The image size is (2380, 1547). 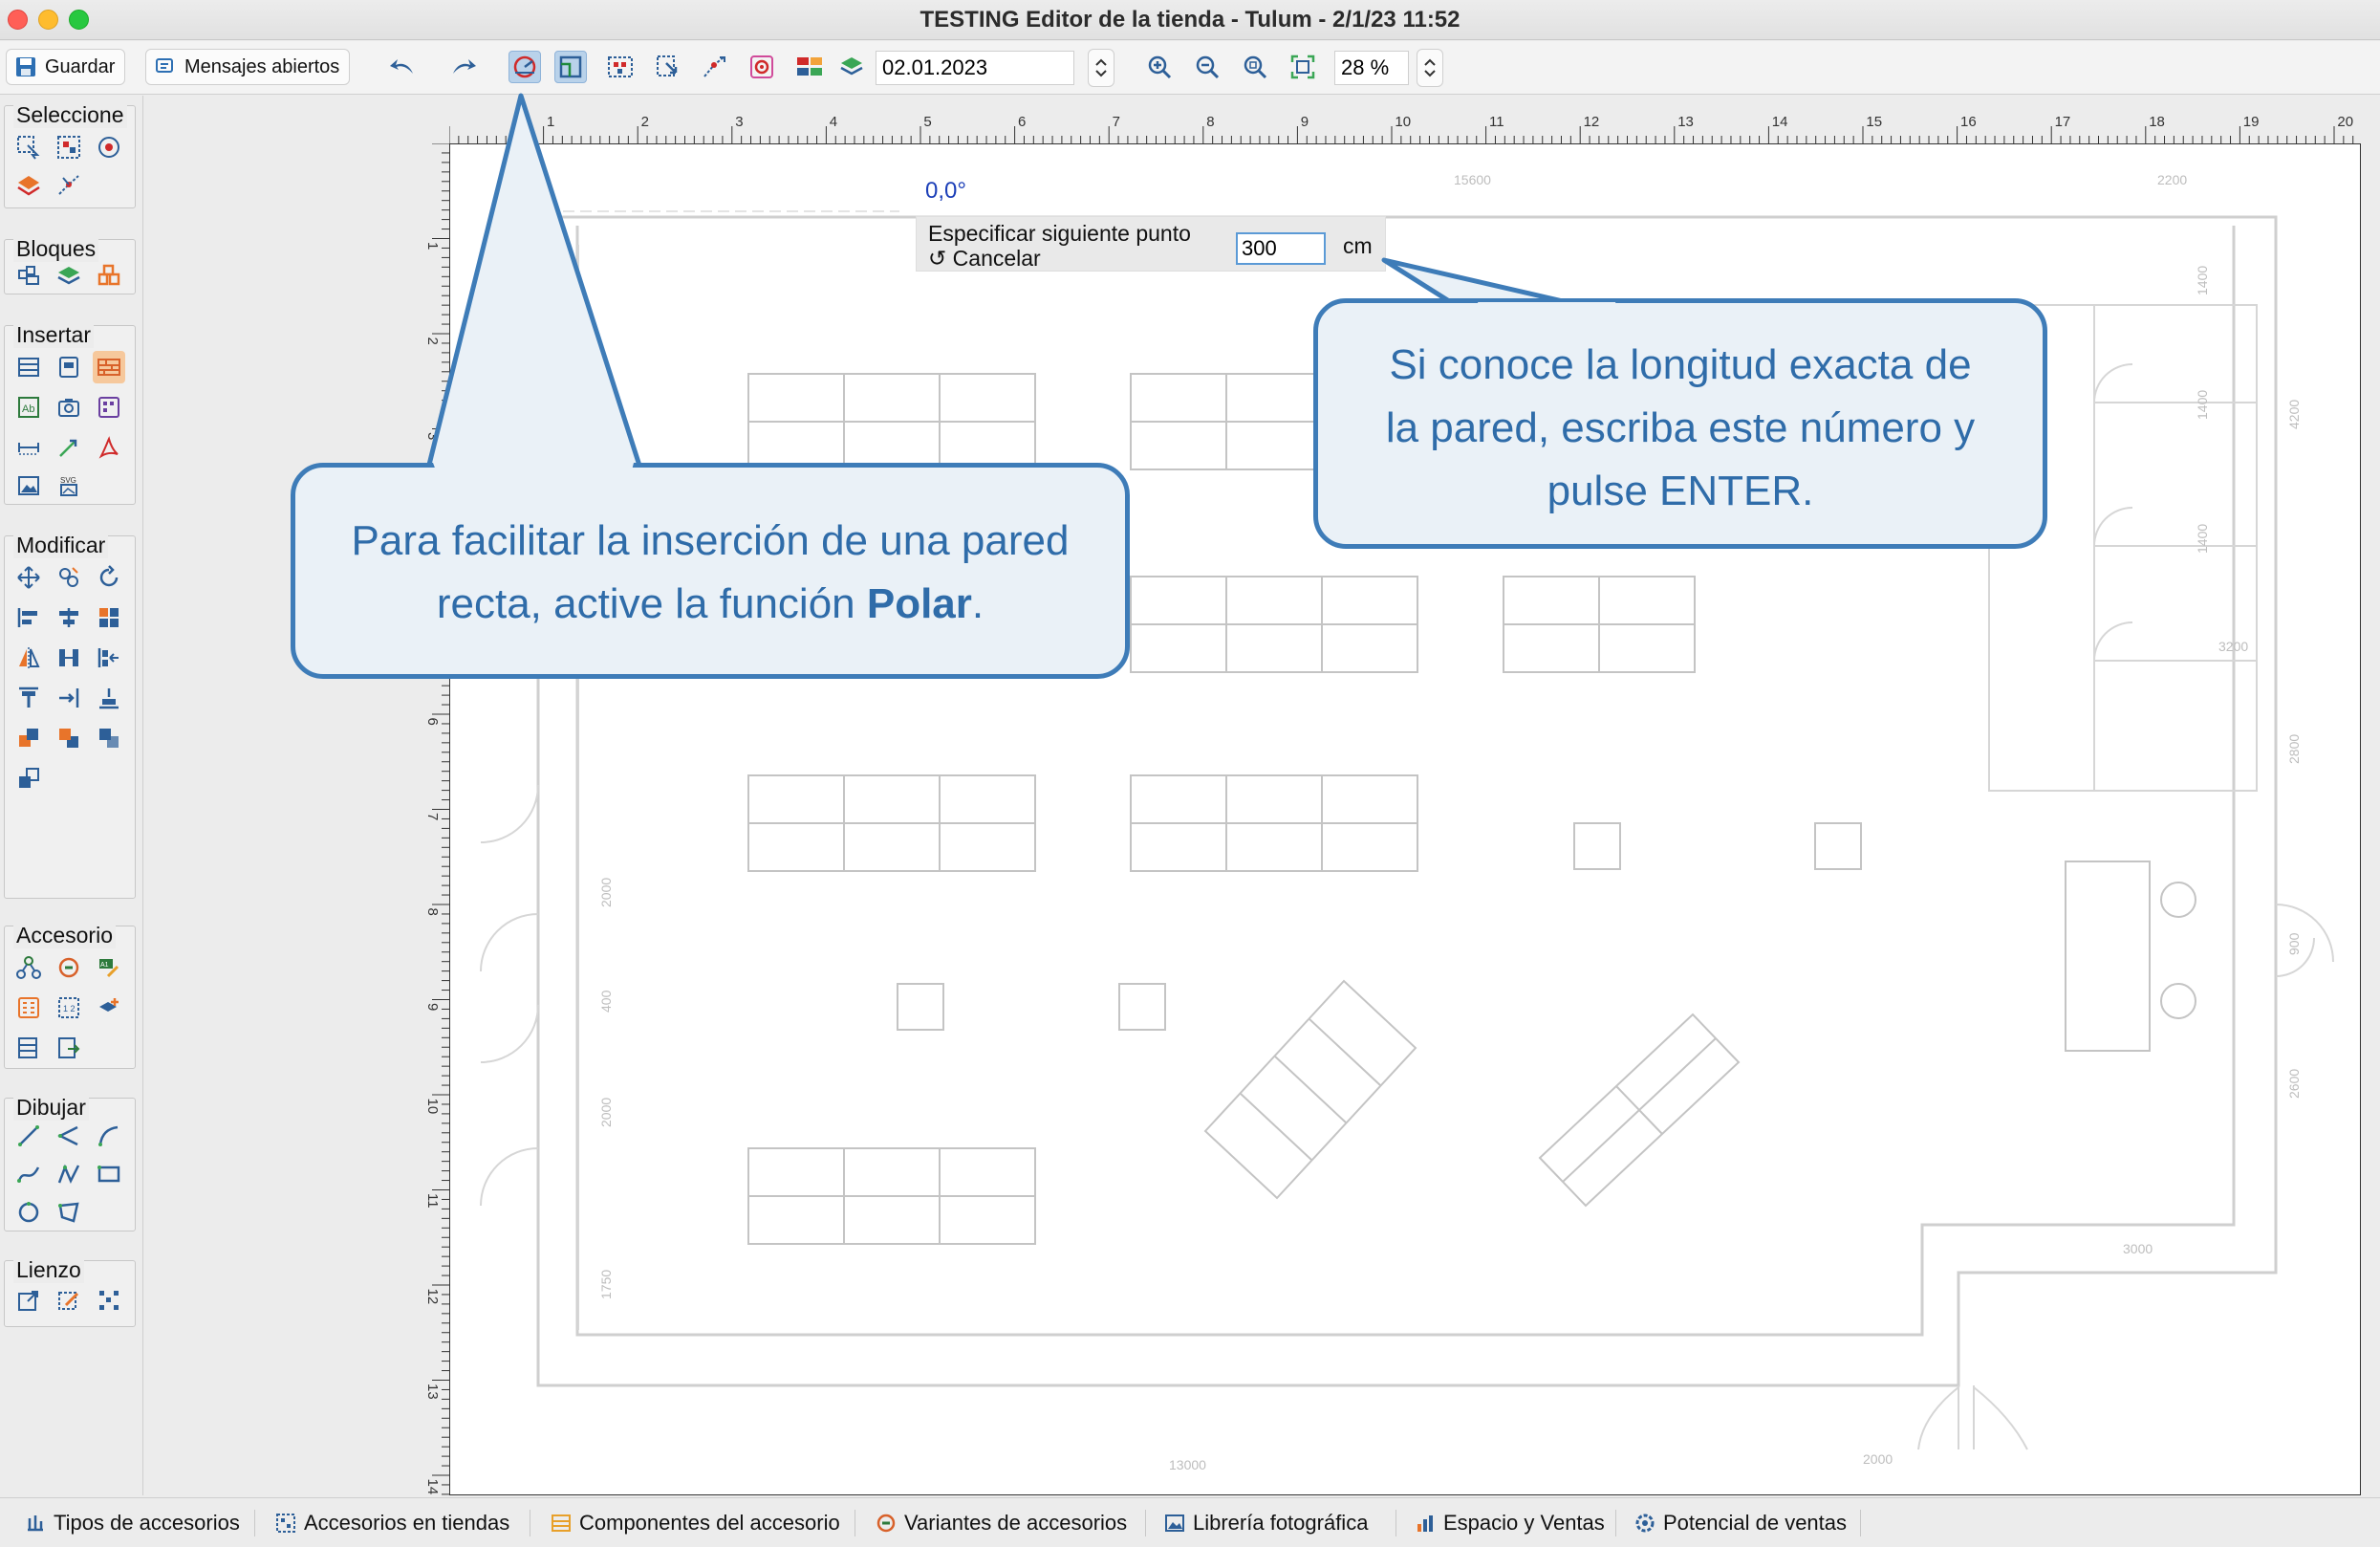 What do you see at coordinates (534, 282) in the screenshot?
I see `left-callout-pointer` at bounding box center [534, 282].